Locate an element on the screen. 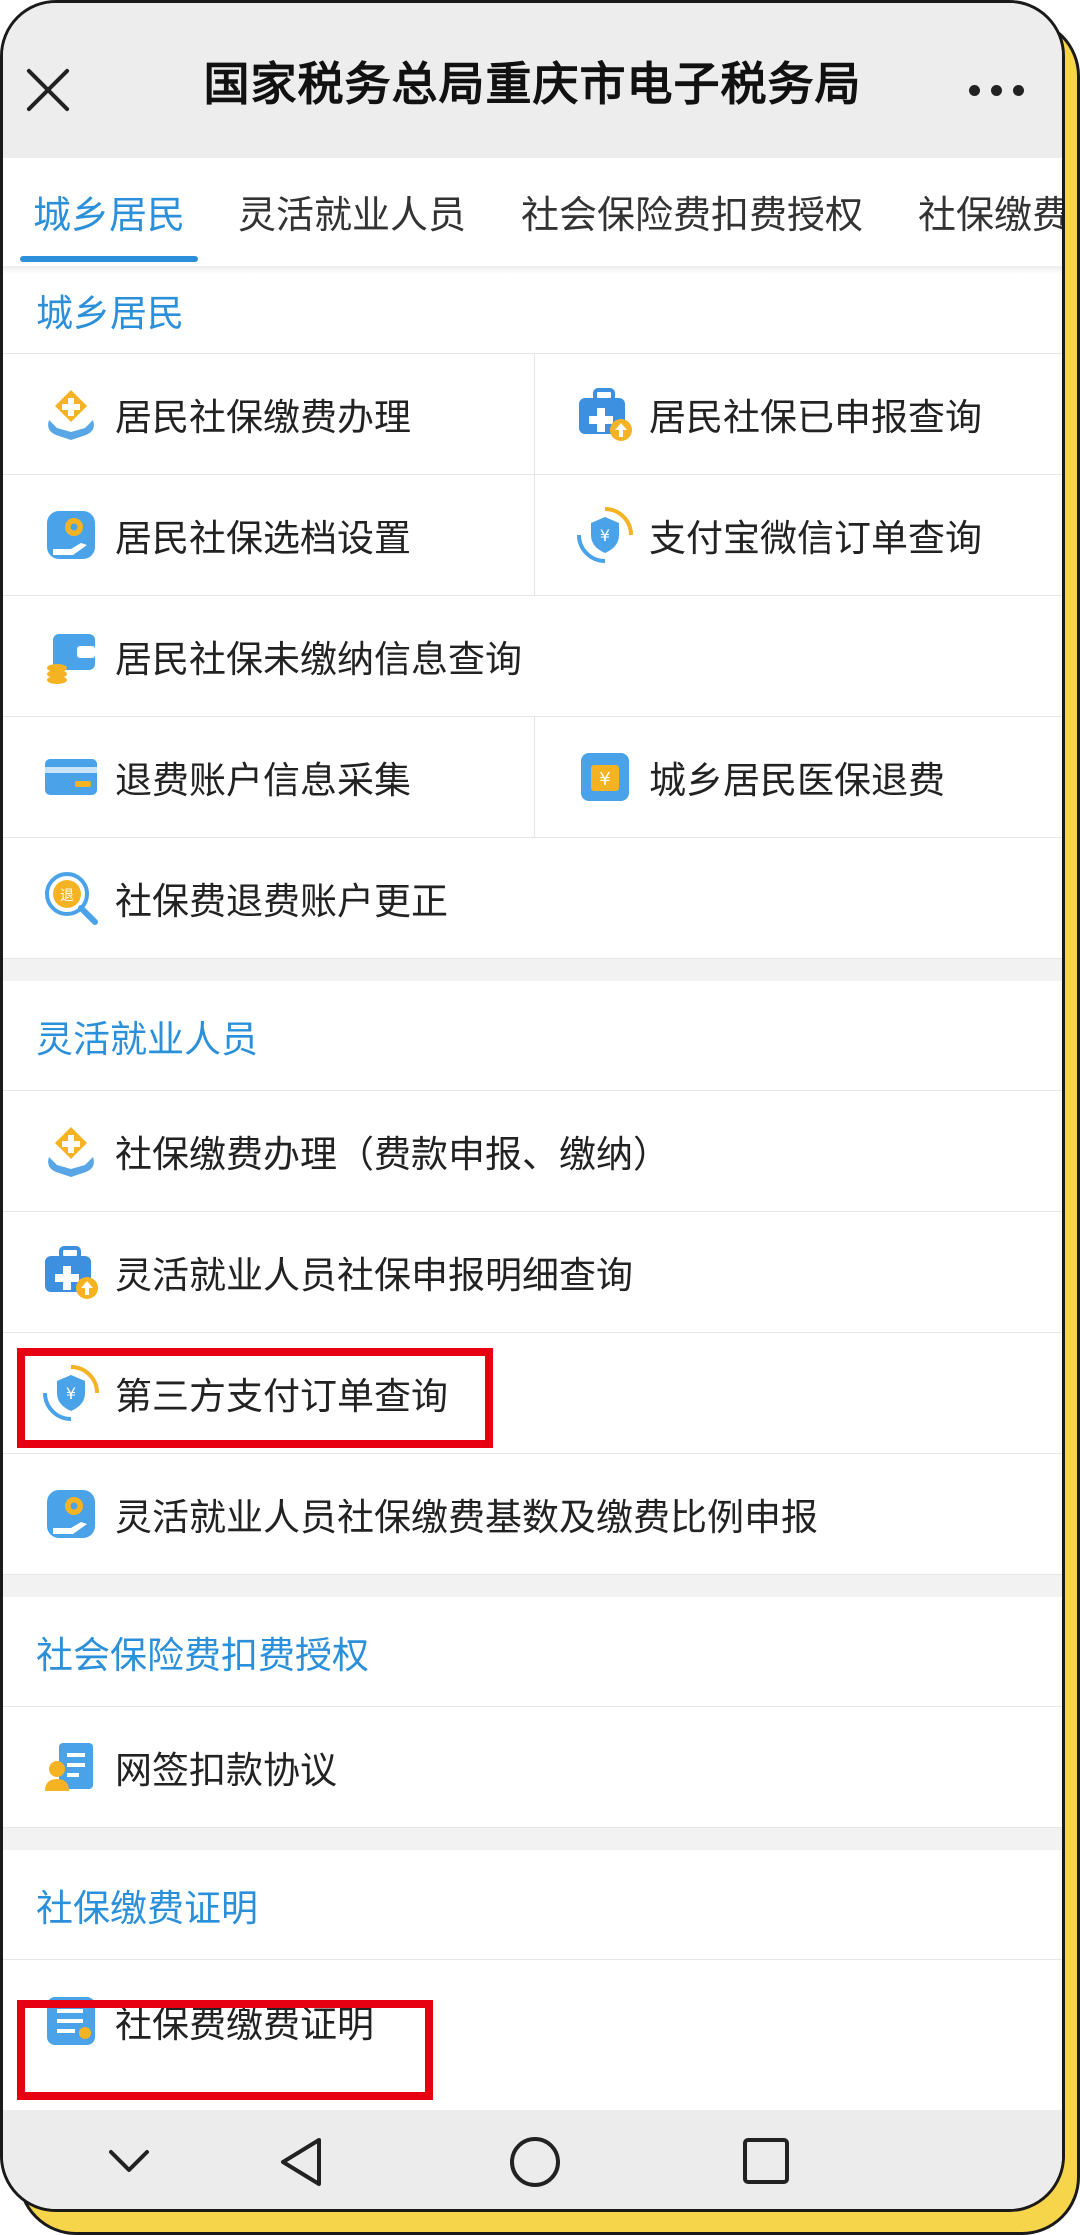 This screenshot has width=1080, height=2235. close-icon is located at coordinates (48, 90).